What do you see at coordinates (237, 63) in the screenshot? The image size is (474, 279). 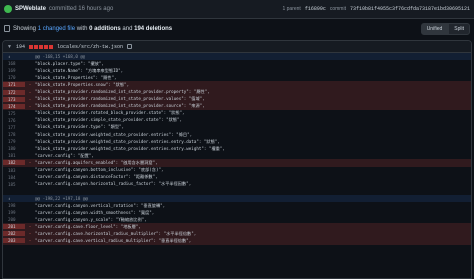 I see `diff-line: 168 "block.placer.type": "擺放",` at bounding box center [237, 63].